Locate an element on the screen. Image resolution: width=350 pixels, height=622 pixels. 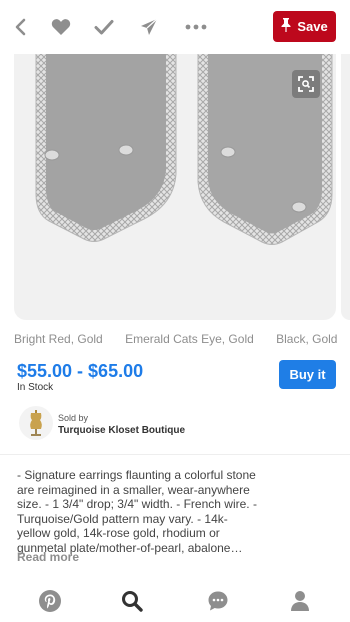
save-label: Save is located at coordinates (312, 26).